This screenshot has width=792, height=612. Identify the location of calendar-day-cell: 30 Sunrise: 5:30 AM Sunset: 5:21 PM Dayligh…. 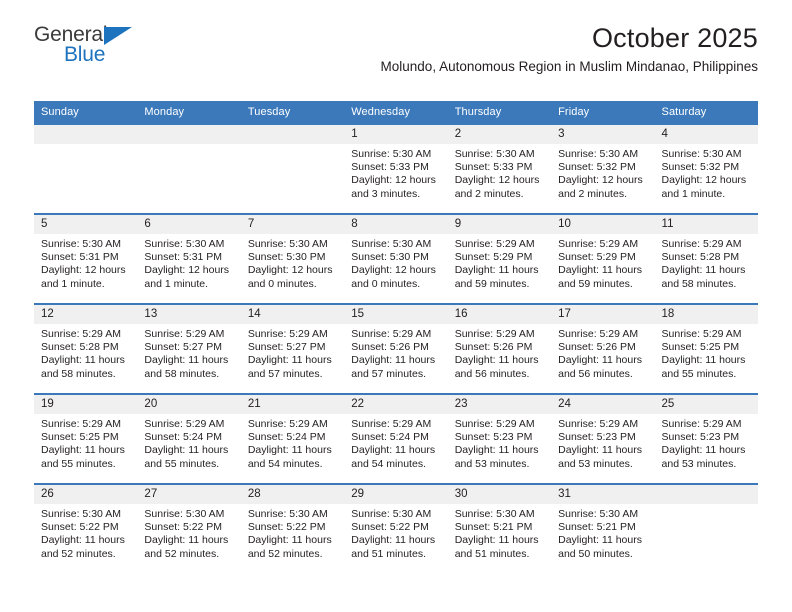
(499, 526).